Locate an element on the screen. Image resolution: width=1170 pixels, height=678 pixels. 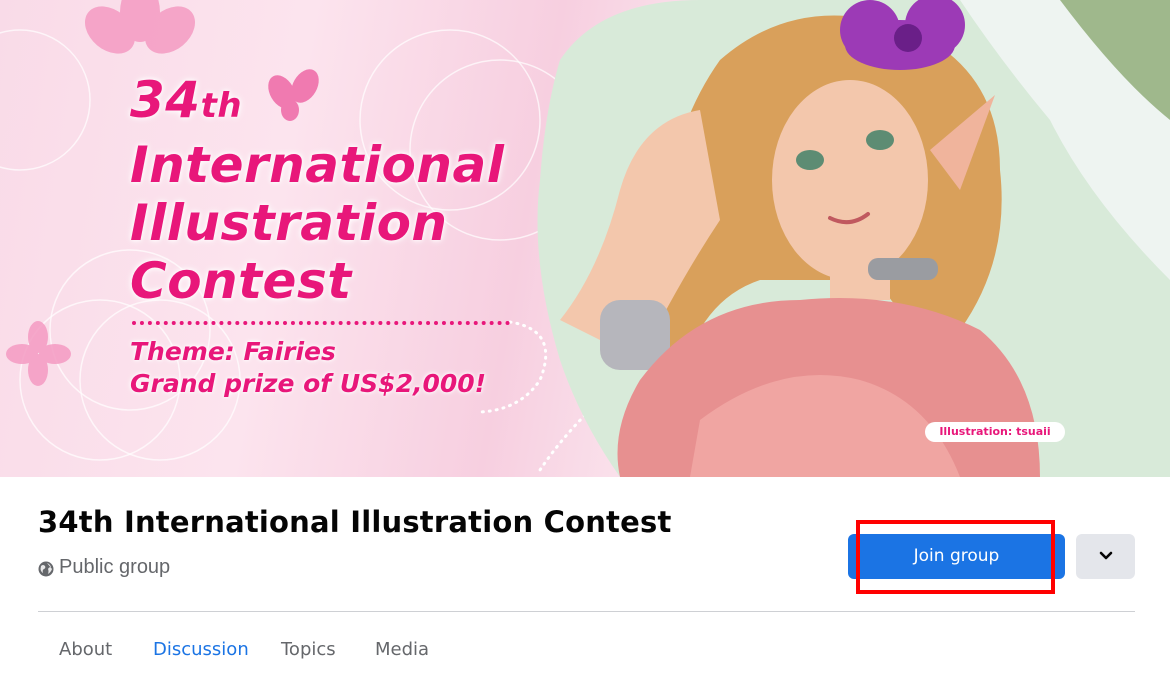
group-privacy: Public group is located at coordinates (104, 567).